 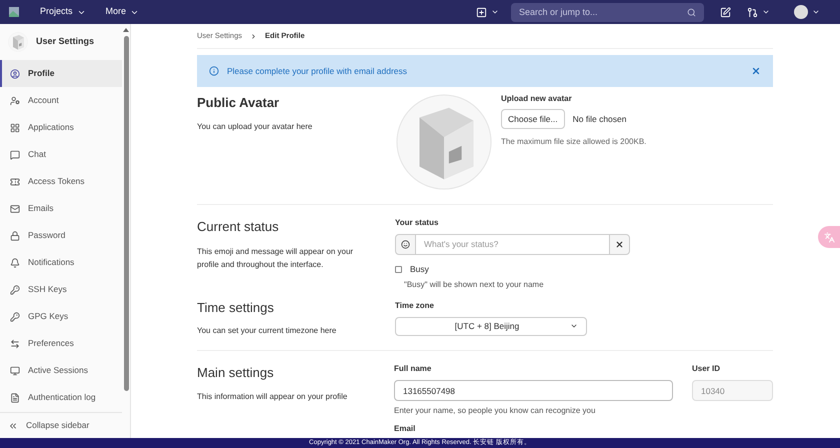 I want to click on lock-icon, so click(x=15, y=235).